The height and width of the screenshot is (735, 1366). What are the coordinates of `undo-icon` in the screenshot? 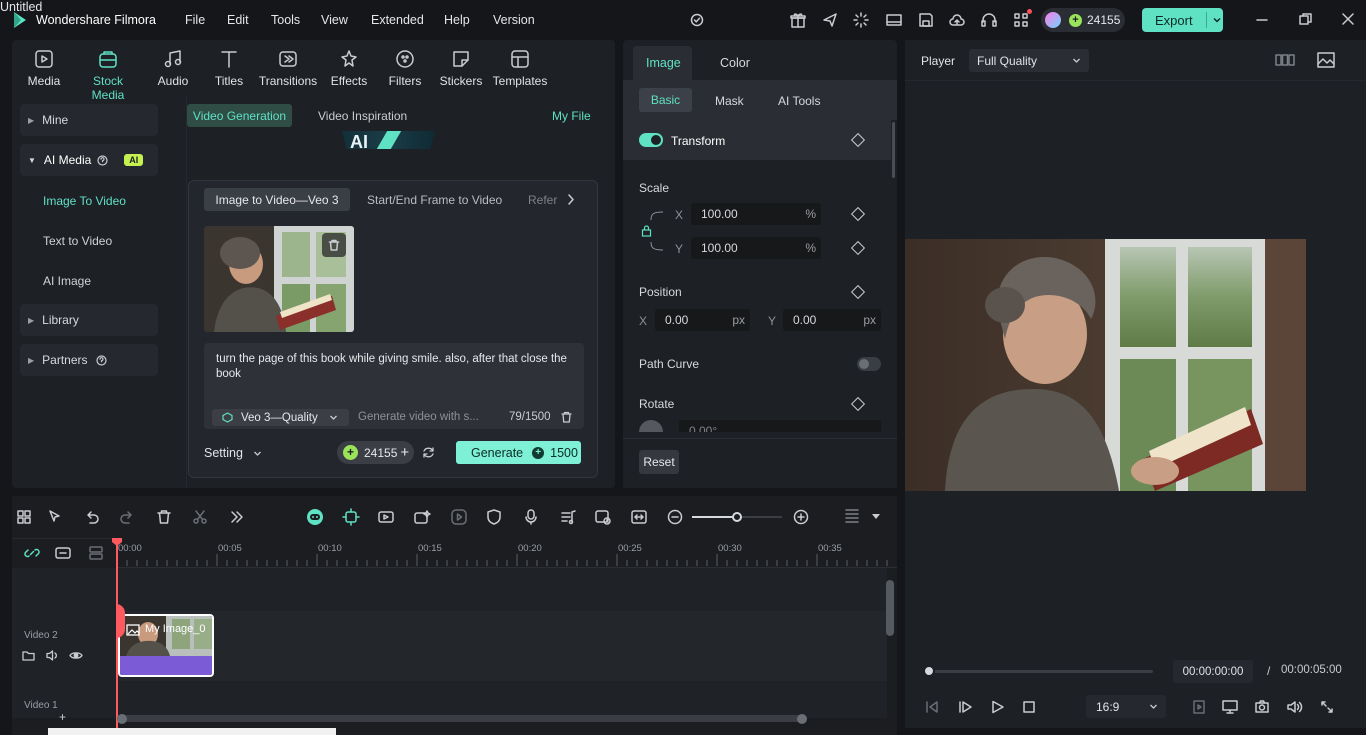 It's located at (92, 517).